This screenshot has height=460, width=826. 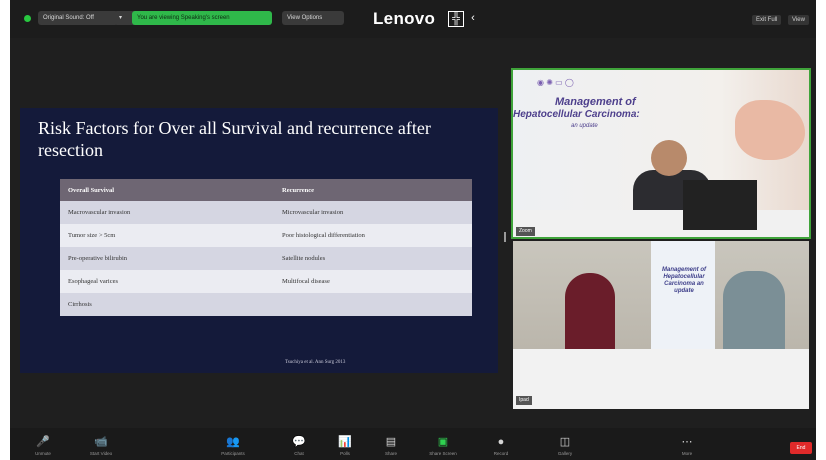 I want to click on participants-button: 👥 Participants, so click(x=233, y=446).